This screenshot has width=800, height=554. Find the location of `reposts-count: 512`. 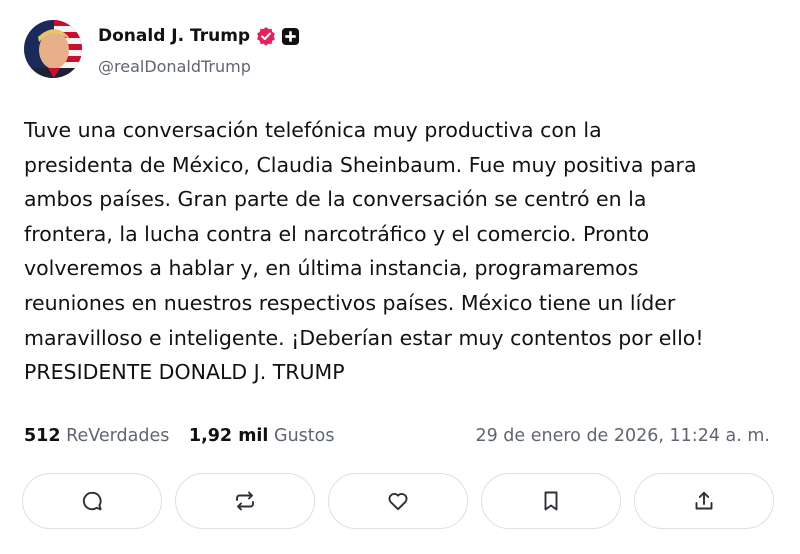

reposts-count: 512 is located at coordinates (42, 436).